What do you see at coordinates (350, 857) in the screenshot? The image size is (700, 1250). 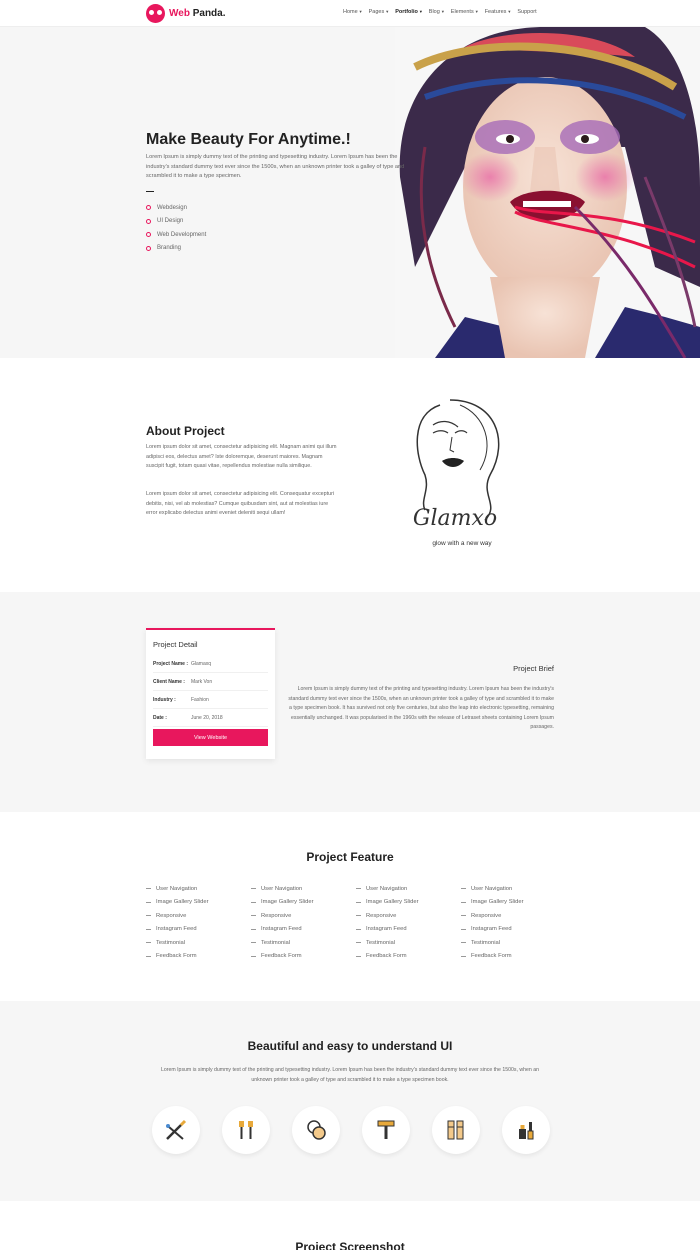 I see `features-title: Project Feature` at bounding box center [350, 857].